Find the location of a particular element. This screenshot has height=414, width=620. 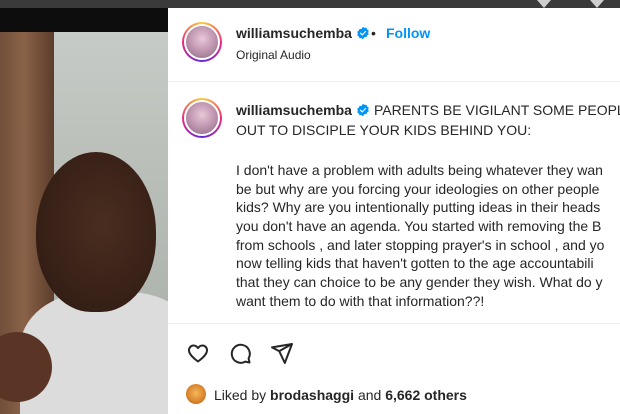

caption-headline-line2: OUT TO DISCIPLE YOUR KIDS BEHIND YOU: is located at coordinates (384, 130).